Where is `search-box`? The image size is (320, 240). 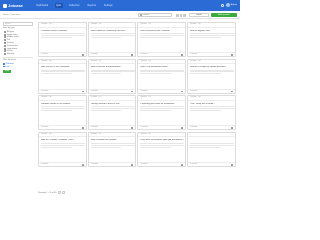 search-box is located at coordinates (155, 15).